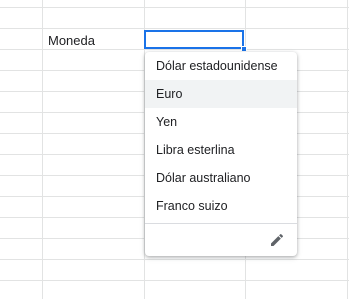 This screenshot has height=299, width=349. What do you see at coordinates (221, 206) in the screenshot?
I see `option-franco-suizo: Franco suizo` at bounding box center [221, 206].